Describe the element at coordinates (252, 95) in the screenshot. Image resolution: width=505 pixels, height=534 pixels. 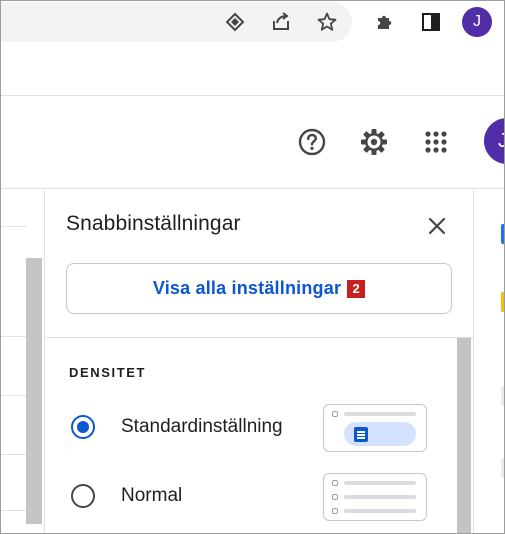
I see `toolbar-divider` at that location.